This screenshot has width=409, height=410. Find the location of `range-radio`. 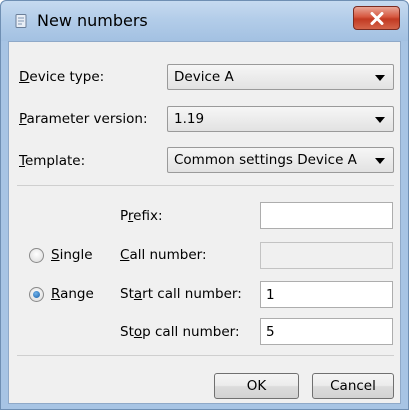

range-radio is located at coordinates (36, 294).